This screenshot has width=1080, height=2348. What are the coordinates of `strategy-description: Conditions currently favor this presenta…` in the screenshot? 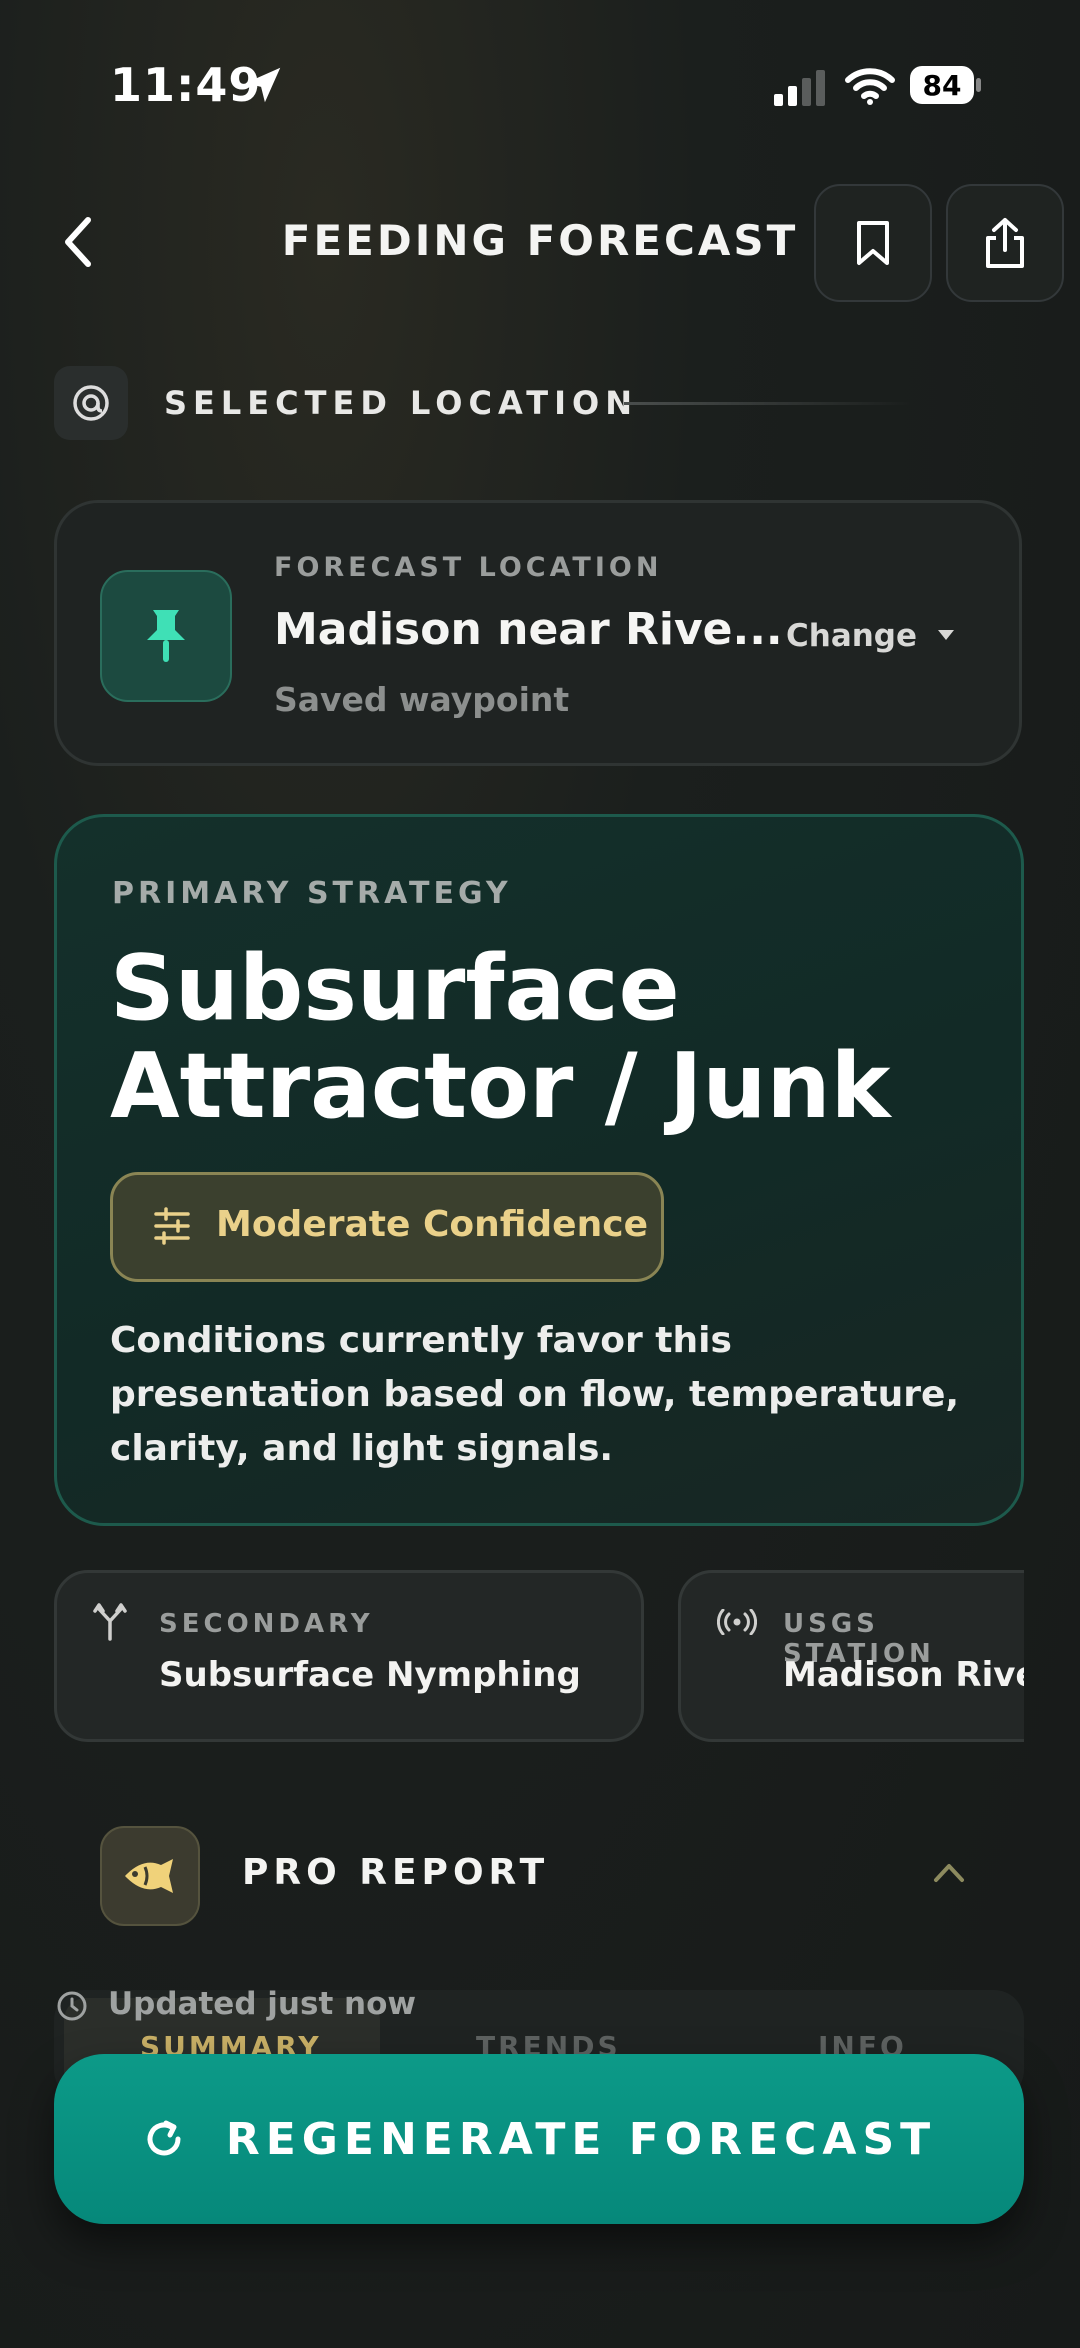 It's located at (535, 1394).